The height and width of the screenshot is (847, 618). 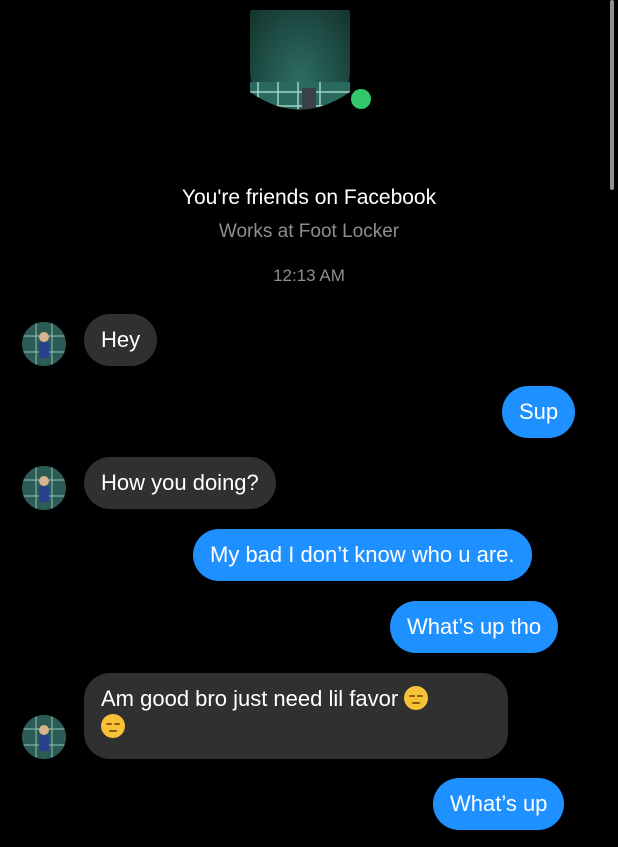 What do you see at coordinates (612, 95) in the screenshot?
I see `scrollbar` at bounding box center [612, 95].